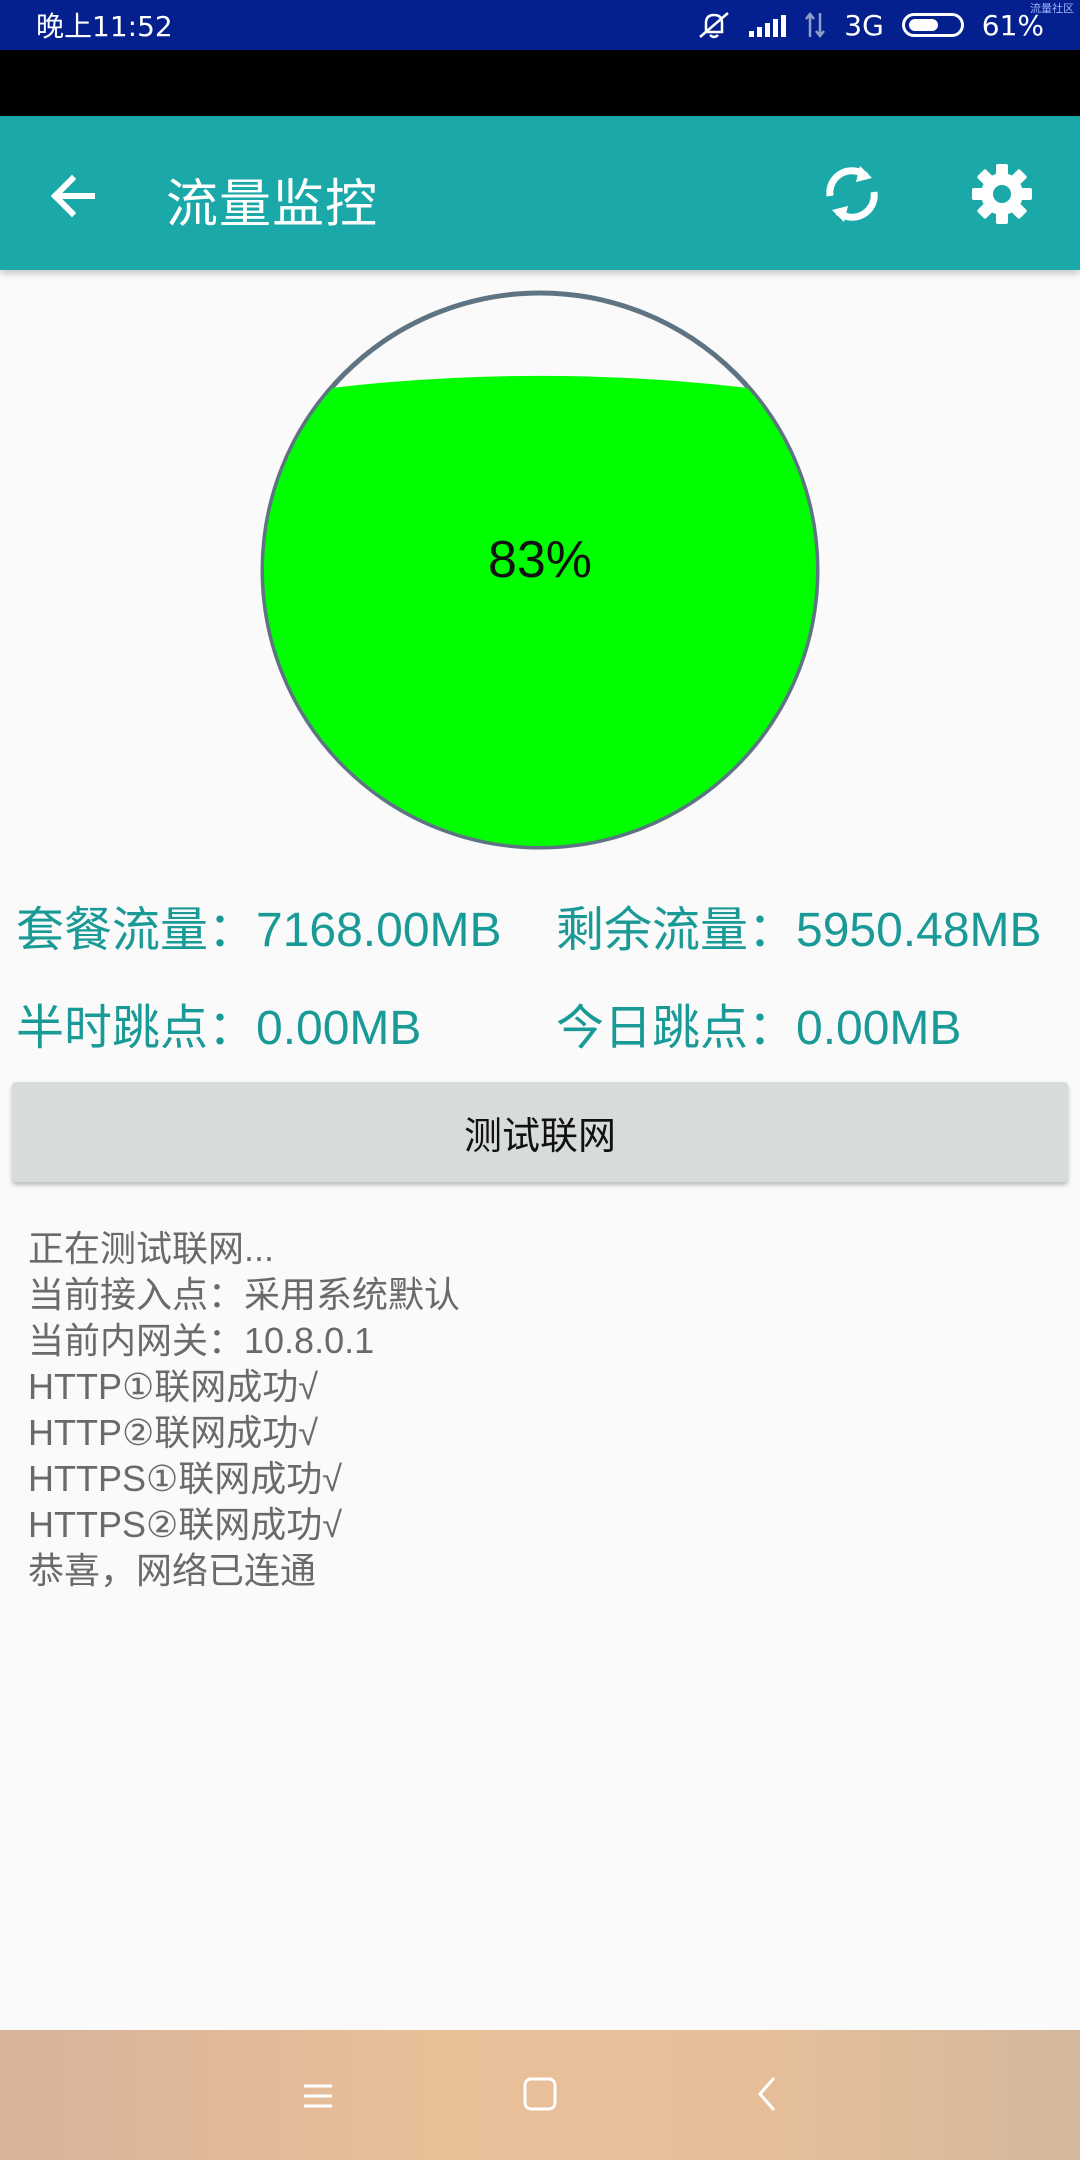 This screenshot has height=2160, width=1080. Describe the element at coordinates (540, 610) in the screenshot. I see `gauge-fill` at that location.